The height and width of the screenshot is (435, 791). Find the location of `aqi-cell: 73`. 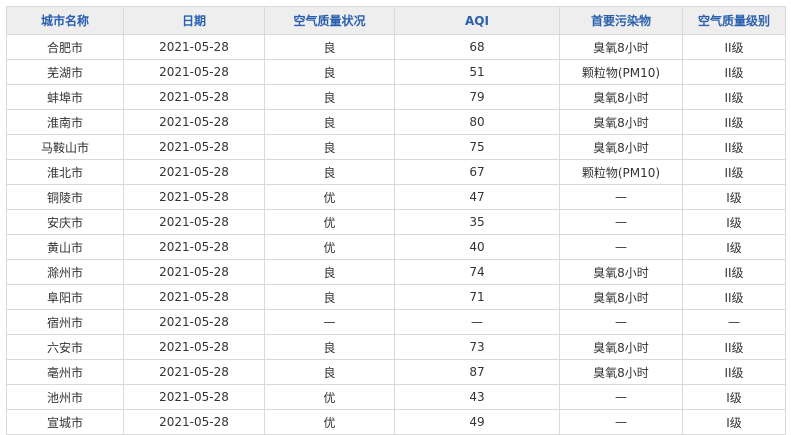

aqi-cell: 73 is located at coordinates (477, 347).